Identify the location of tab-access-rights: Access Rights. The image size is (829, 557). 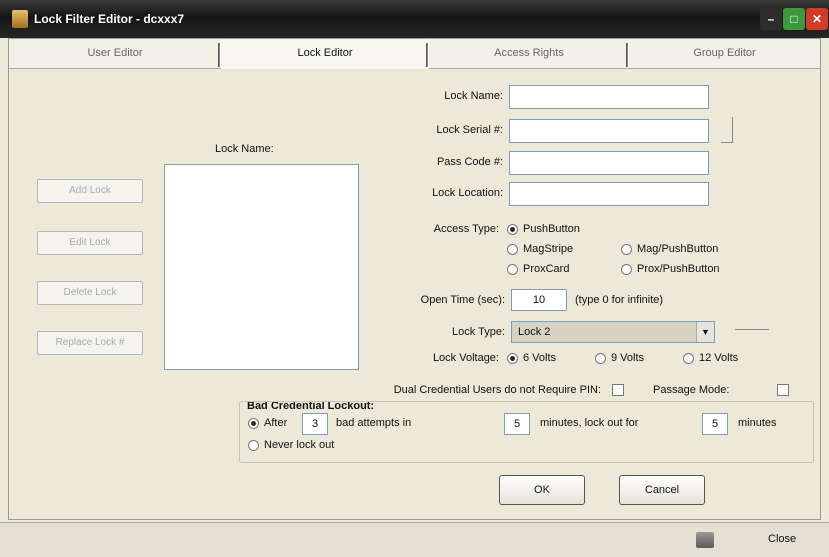
(529, 54).